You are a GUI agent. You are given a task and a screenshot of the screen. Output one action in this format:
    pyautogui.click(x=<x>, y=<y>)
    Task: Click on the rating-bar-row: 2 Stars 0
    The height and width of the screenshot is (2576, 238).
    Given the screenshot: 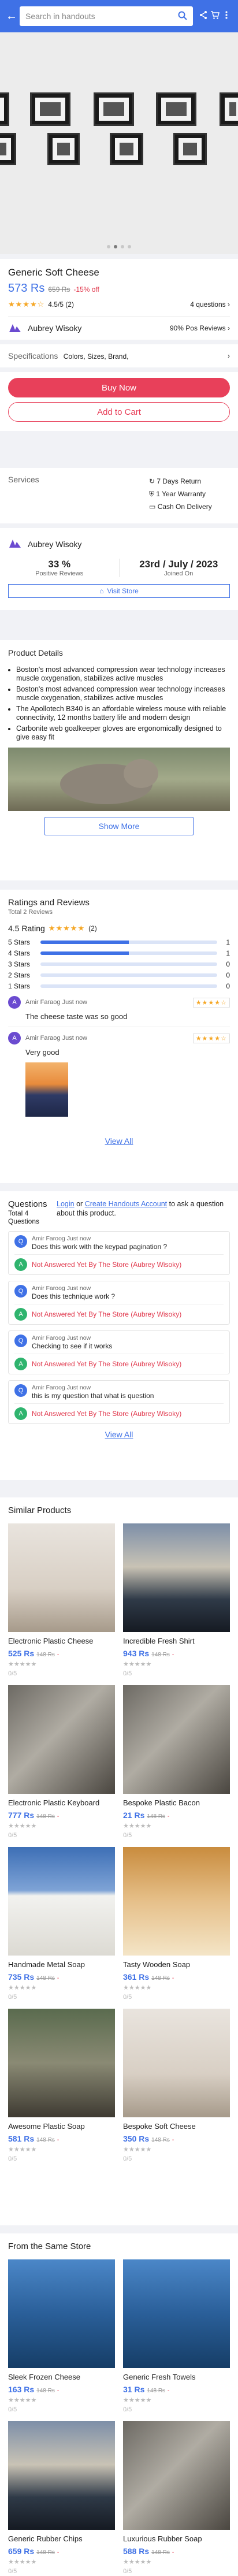 What is the action you would take?
    pyautogui.click(x=119, y=974)
    